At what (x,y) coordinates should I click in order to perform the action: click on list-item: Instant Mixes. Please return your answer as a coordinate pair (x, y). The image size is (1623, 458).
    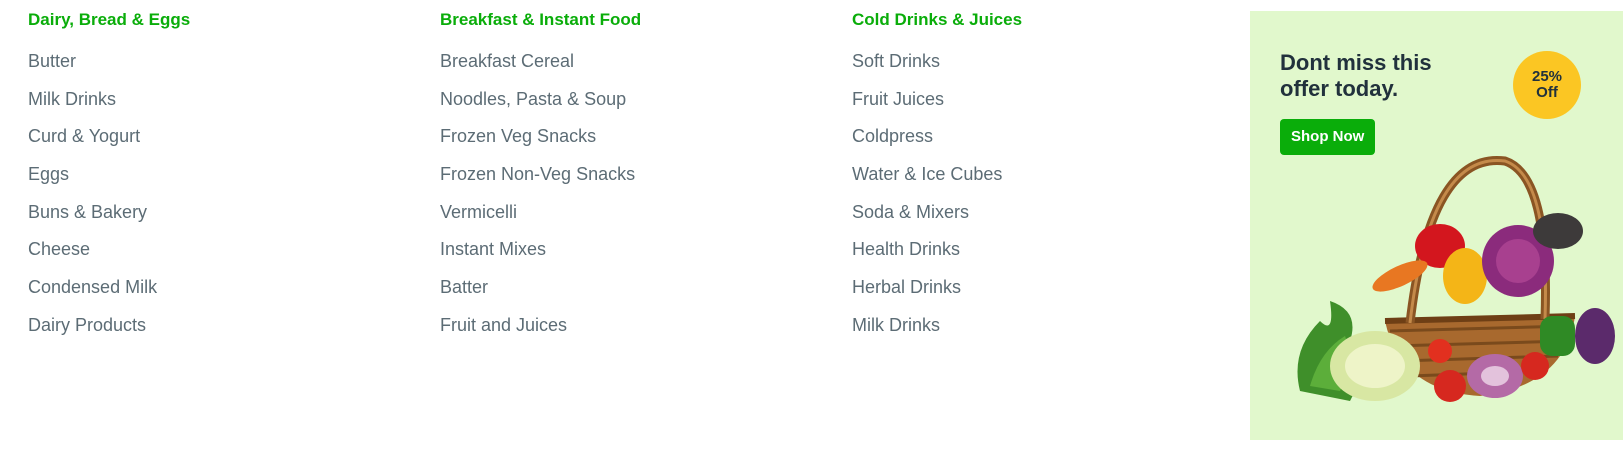
    Looking at the image, I should click on (537, 256).